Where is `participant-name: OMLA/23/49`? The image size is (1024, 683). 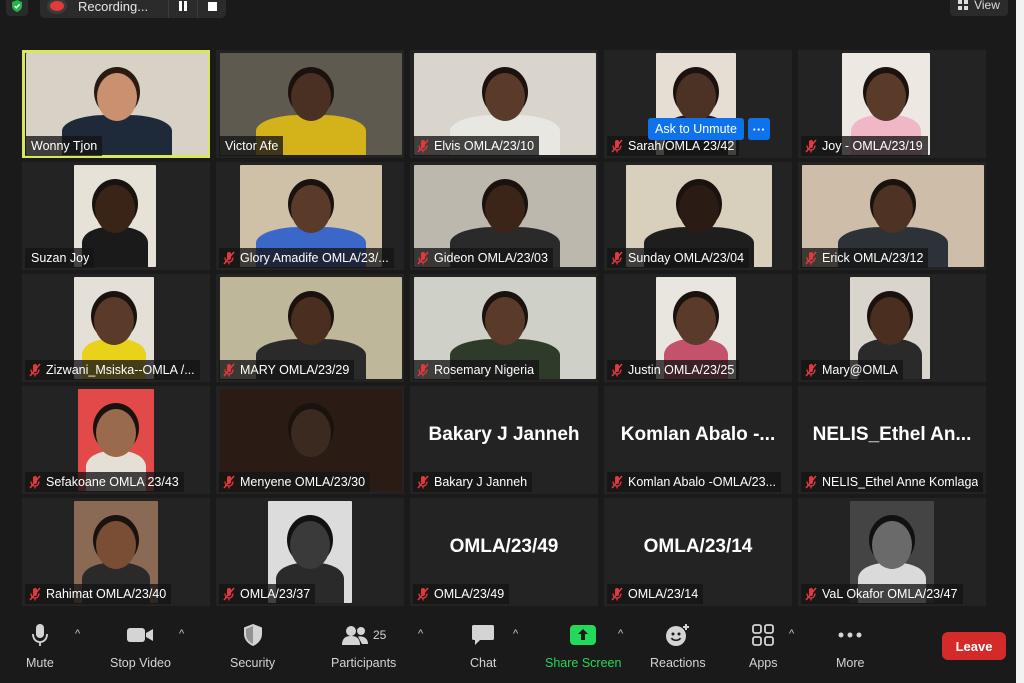
participant-name: OMLA/23/49 is located at coordinates (469, 594).